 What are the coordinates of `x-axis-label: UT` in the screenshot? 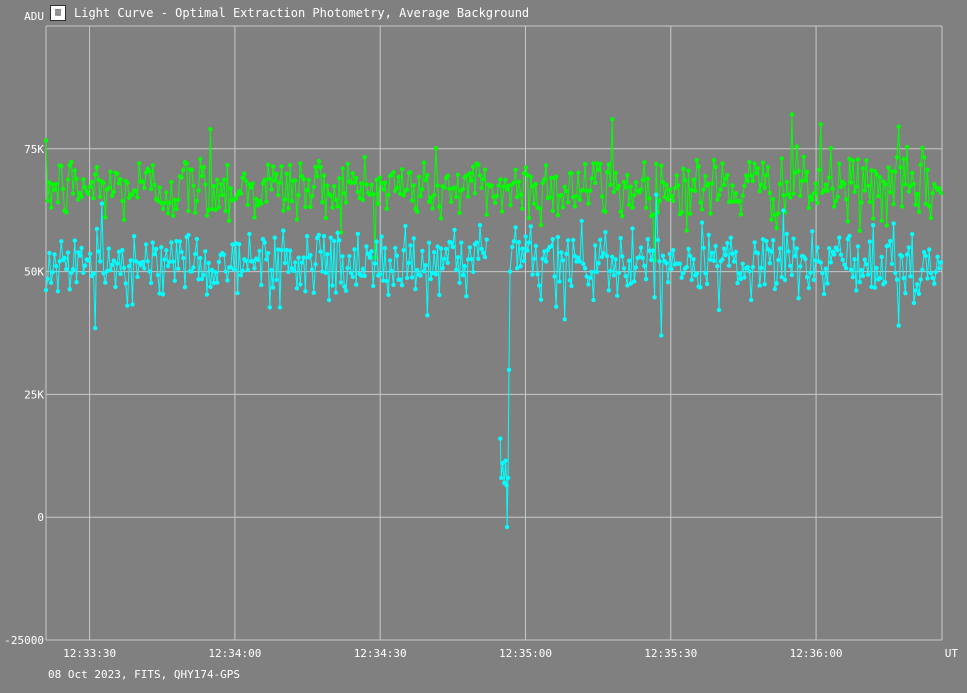 It's located at (952, 653).